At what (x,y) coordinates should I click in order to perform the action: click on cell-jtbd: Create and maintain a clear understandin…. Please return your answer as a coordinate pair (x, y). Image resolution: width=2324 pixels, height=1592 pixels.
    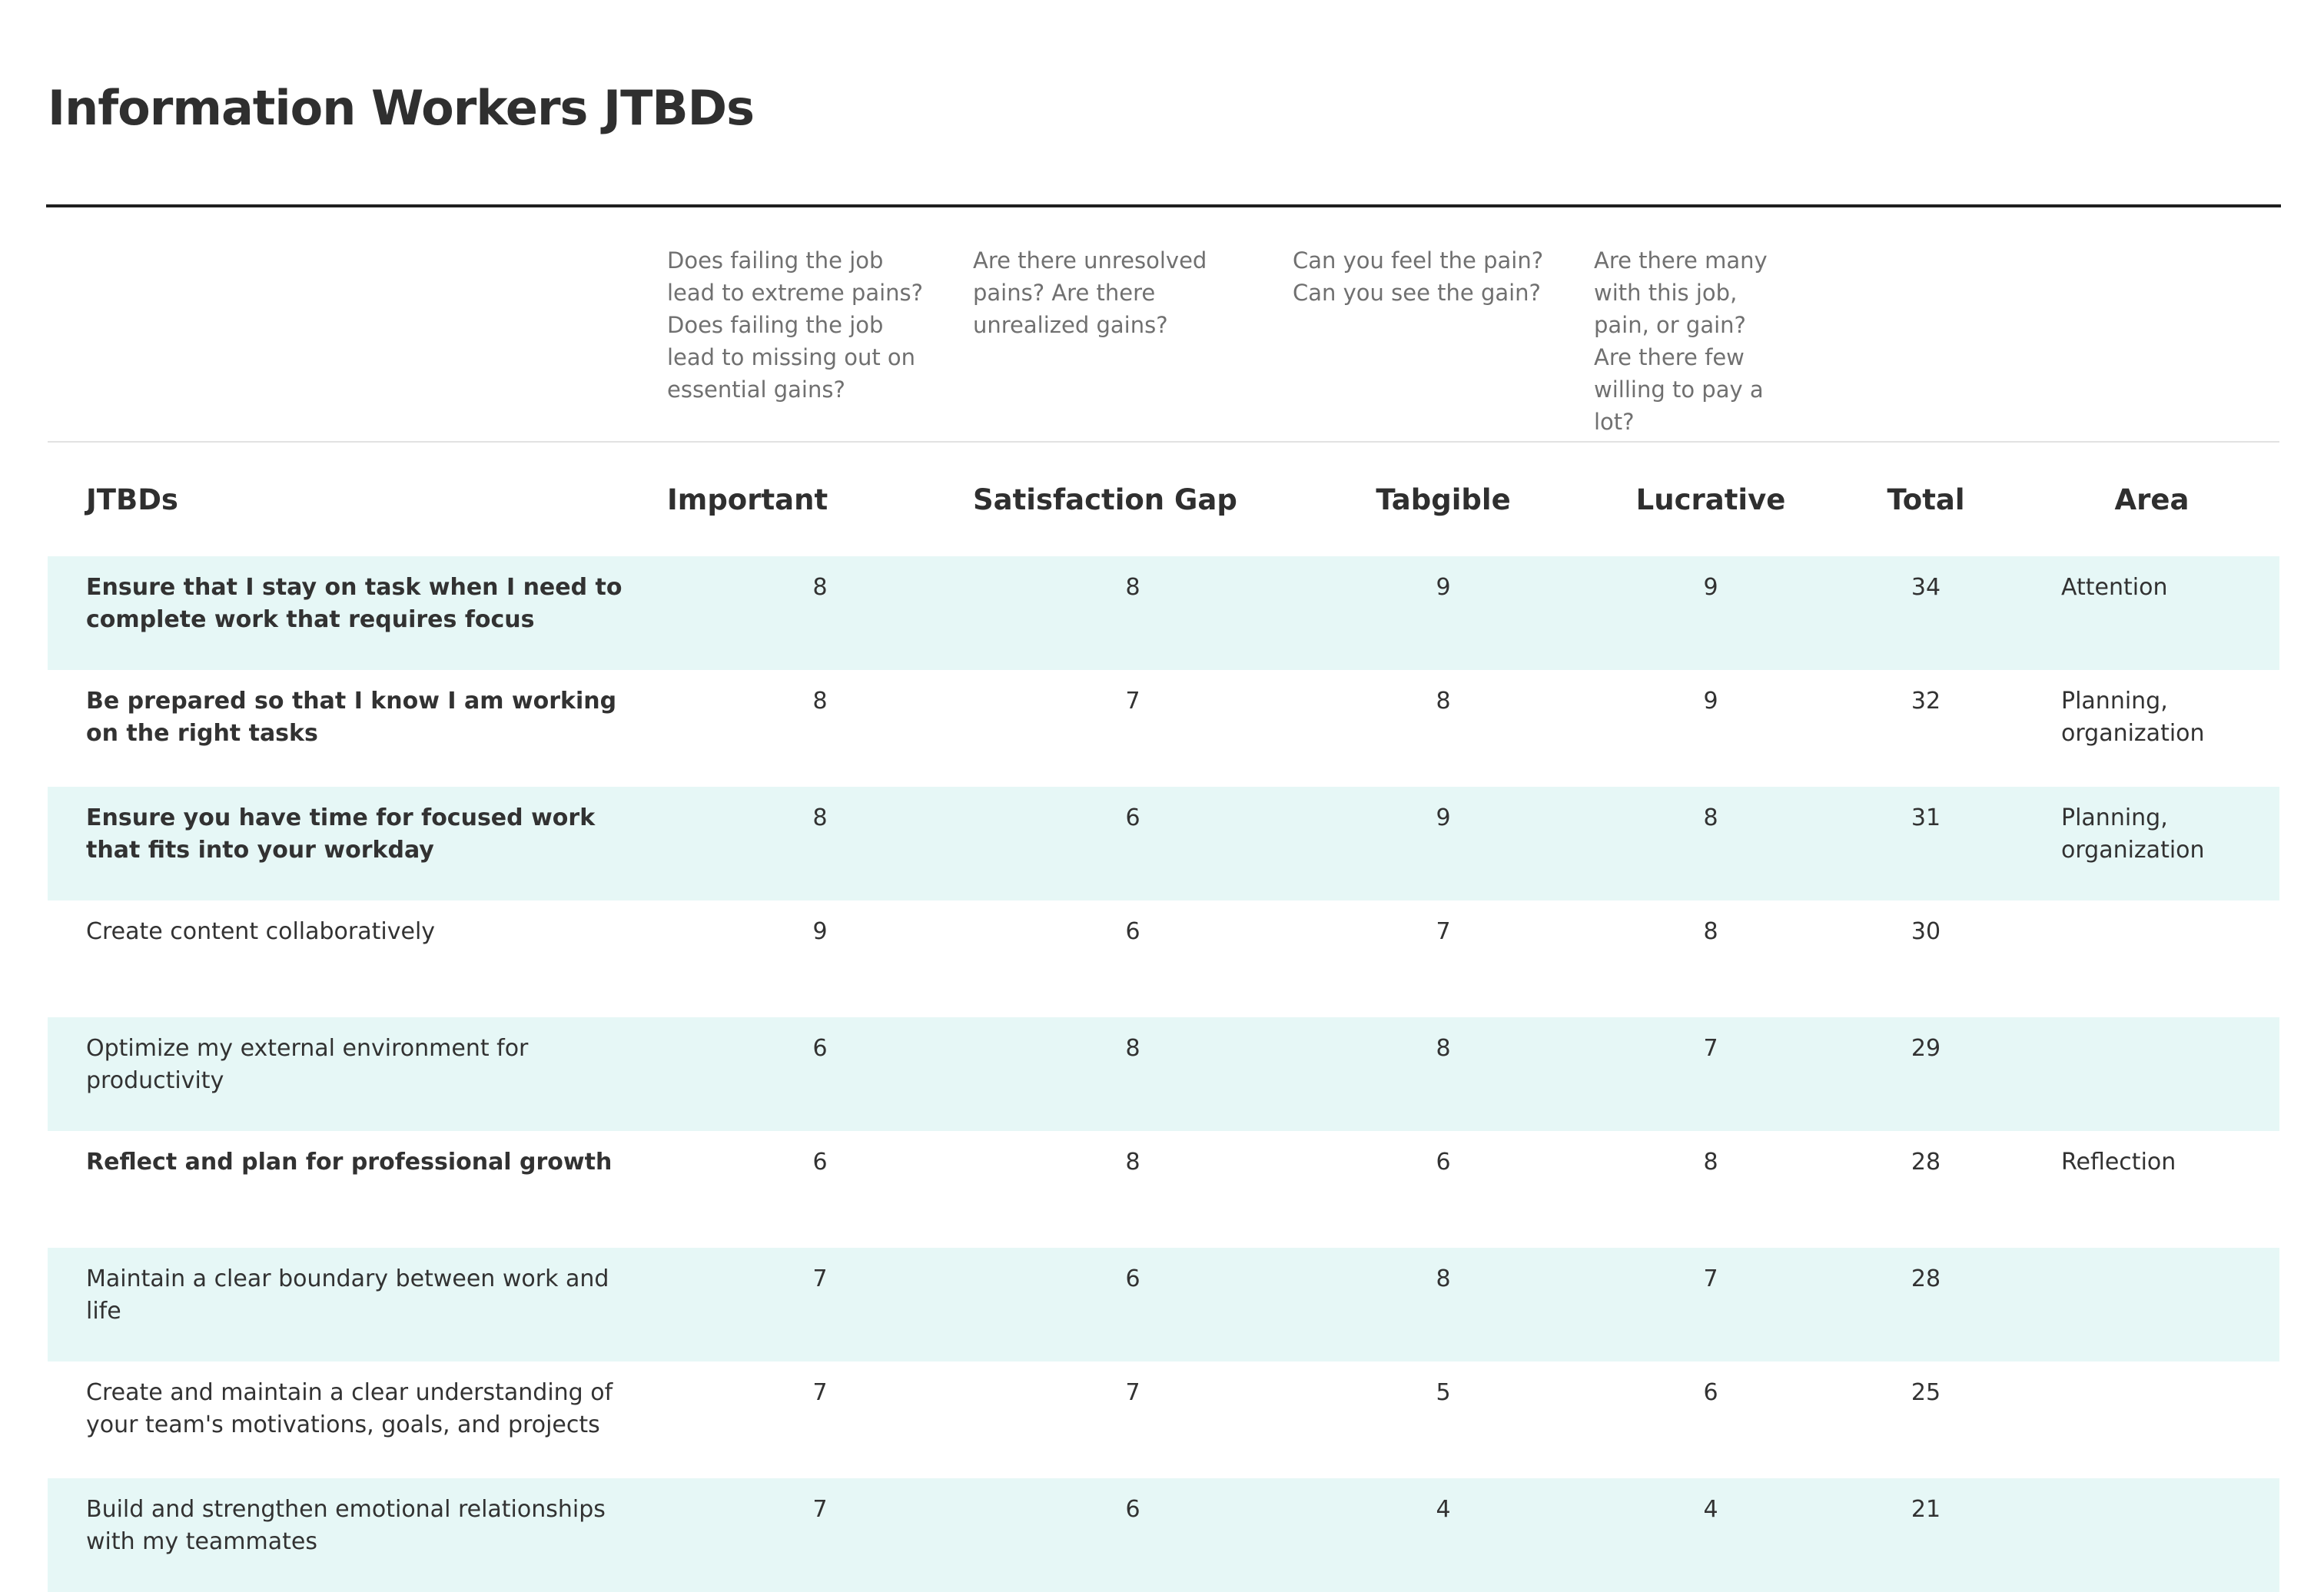
    Looking at the image, I should click on (349, 1408).